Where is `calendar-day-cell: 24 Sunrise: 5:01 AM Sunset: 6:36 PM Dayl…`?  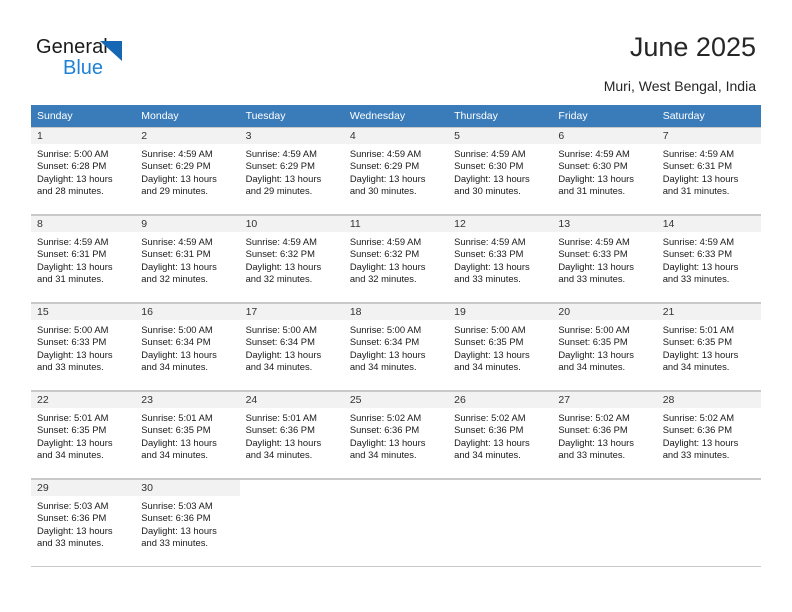
calendar-day-cell: 24 Sunrise: 5:01 AM Sunset: 6:36 PM Dayl… is located at coordinates (291, 435).